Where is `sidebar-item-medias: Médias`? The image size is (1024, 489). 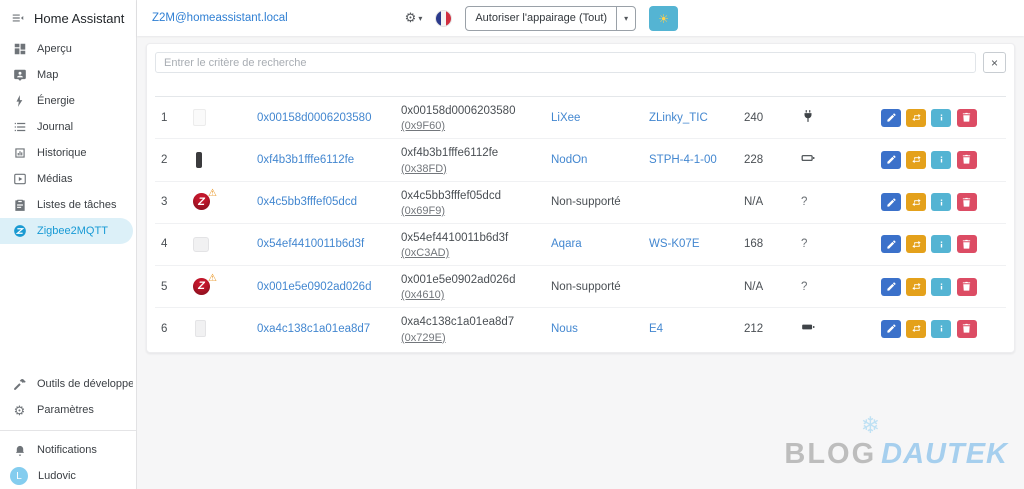
sidebar-item-medias: Médias is located at coordinates (66, 179).